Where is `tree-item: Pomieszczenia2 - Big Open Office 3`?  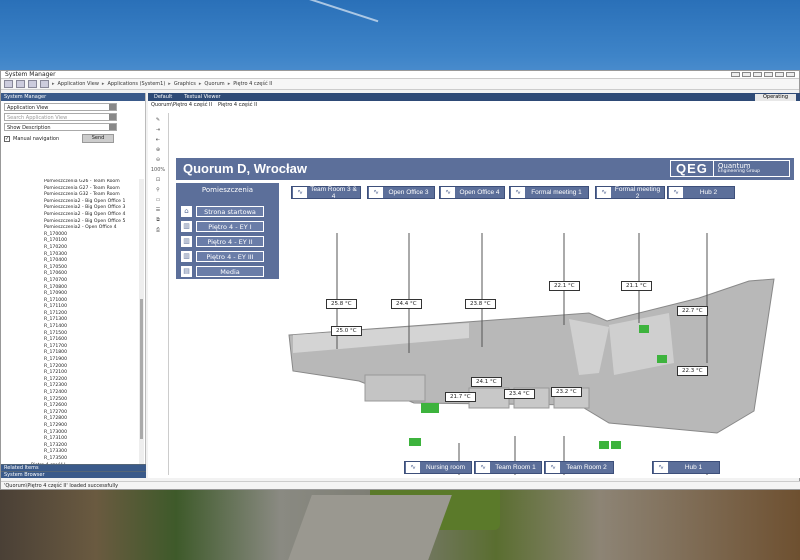
tree-item: Pomieszczenia2 - Big Open Office 3 is located at coordinates (71, 208).